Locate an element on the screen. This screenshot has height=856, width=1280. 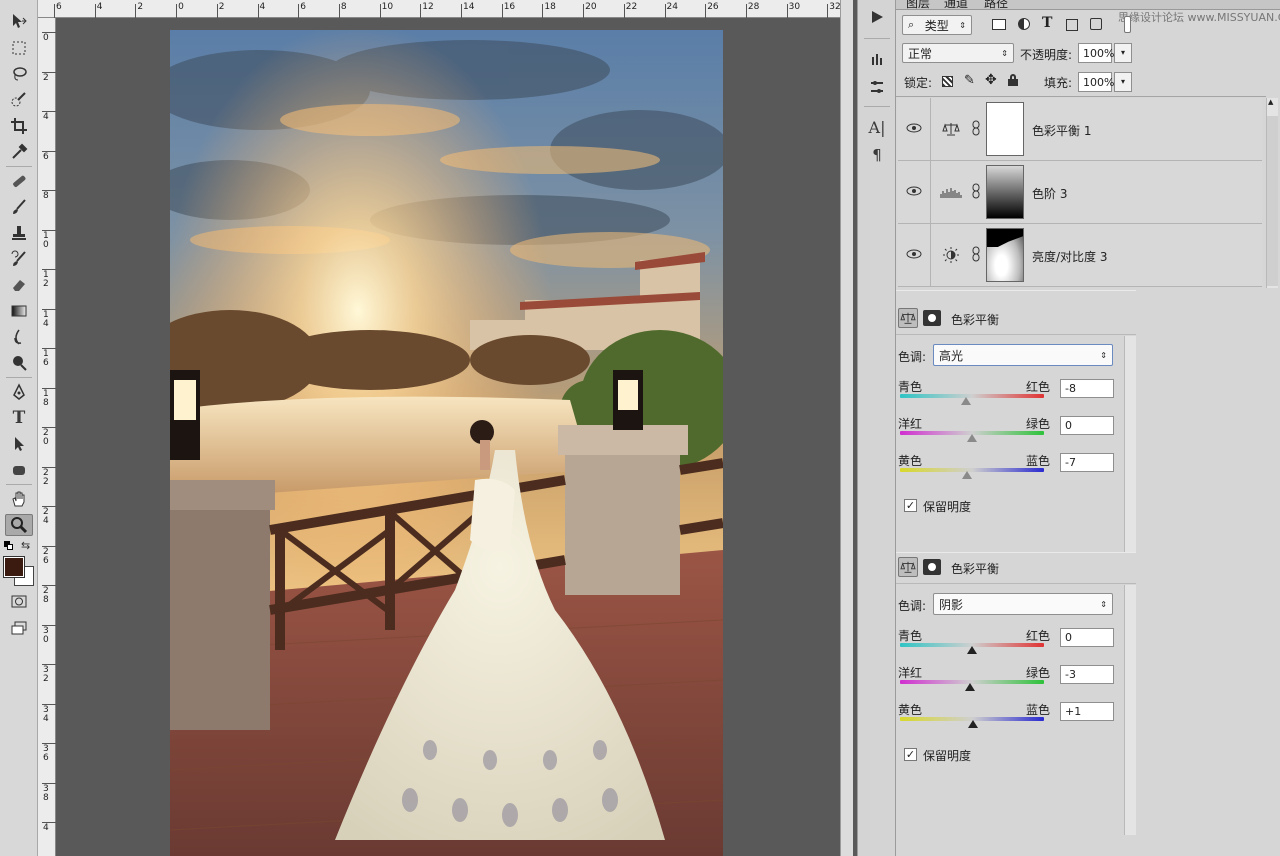
lasso-tool-icon is located at coordinates (19, 74).